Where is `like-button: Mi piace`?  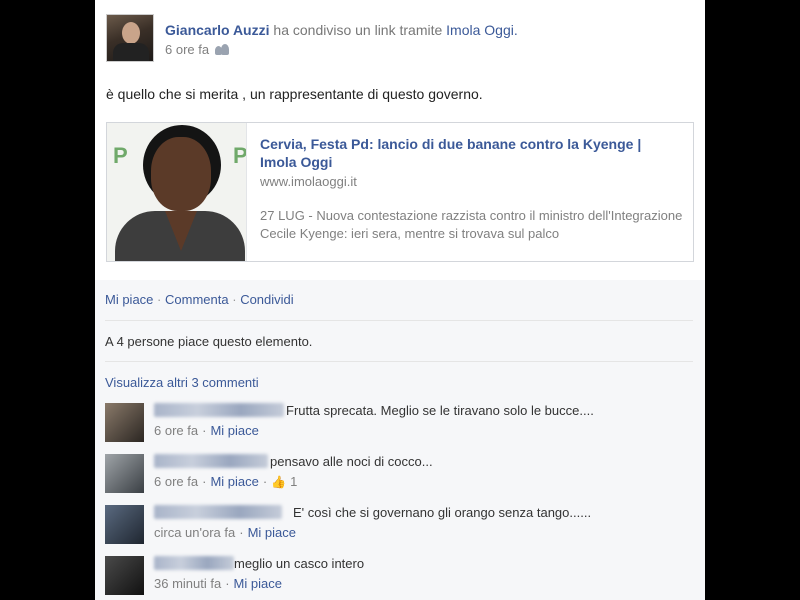
like-button: Mi piace is located at coordinates (129, 299).